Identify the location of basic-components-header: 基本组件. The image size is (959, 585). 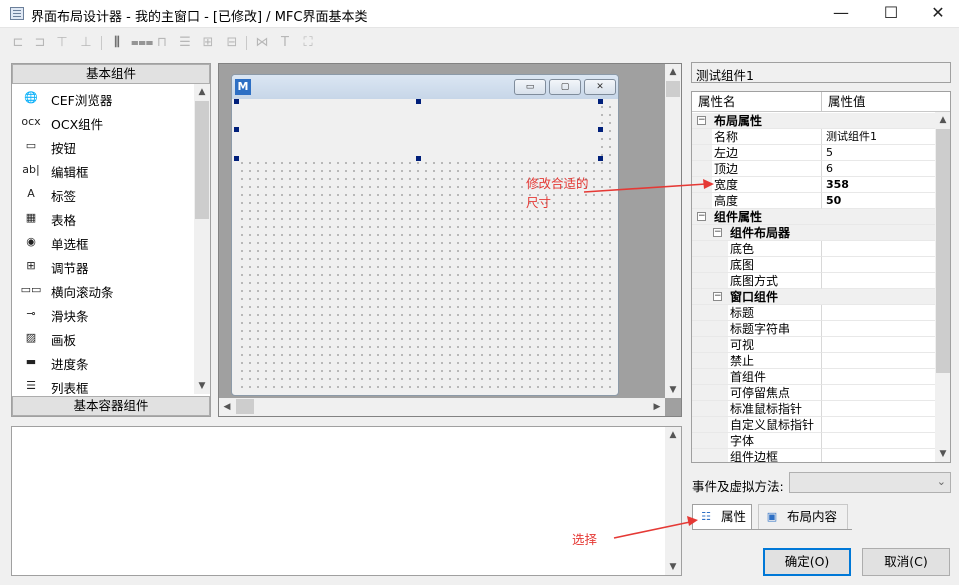
(111, 74).